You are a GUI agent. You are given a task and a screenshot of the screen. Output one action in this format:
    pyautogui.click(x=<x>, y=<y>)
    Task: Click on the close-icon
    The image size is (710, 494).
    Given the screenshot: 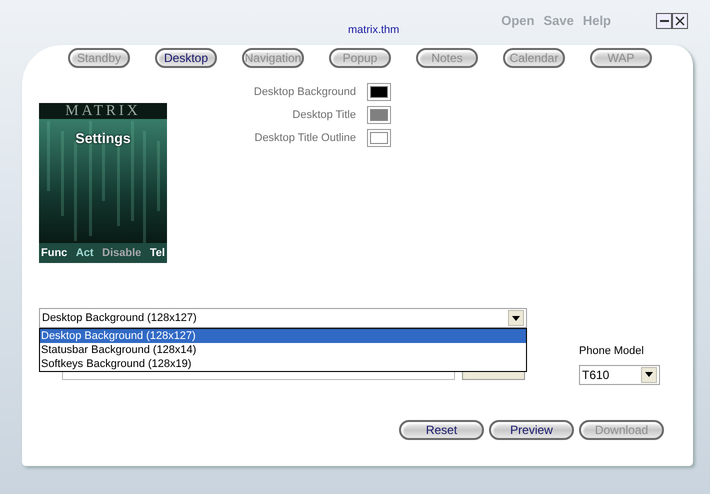 What is the action you would take?
    pyautogui.click(x=680, y=21)
    